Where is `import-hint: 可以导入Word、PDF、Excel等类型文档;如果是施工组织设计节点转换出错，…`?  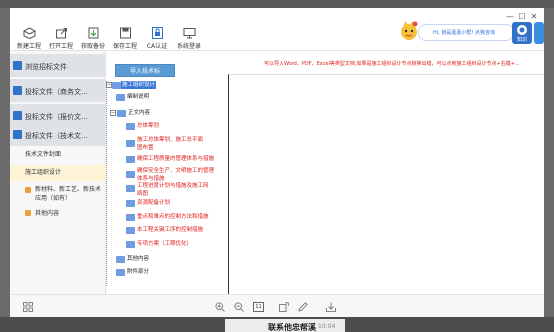 import-hint: 可以导入Word、PDF、Excel等类型文档;如果是施工组织设计节点转换出错，… is located at coordinates (392, 64).